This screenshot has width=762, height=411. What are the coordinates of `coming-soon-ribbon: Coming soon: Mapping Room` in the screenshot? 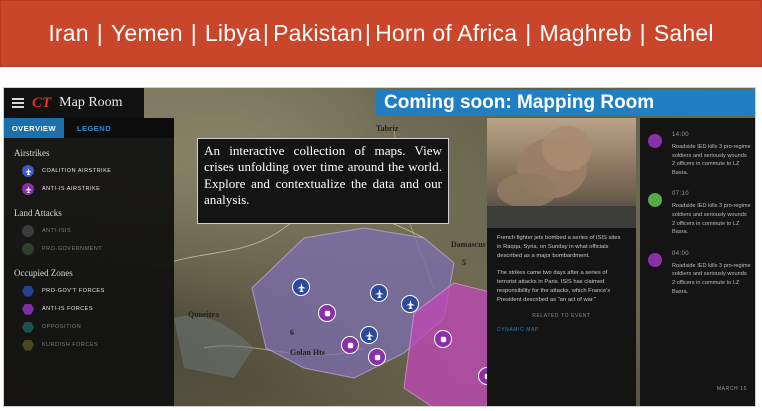 It's located at (565, 103).